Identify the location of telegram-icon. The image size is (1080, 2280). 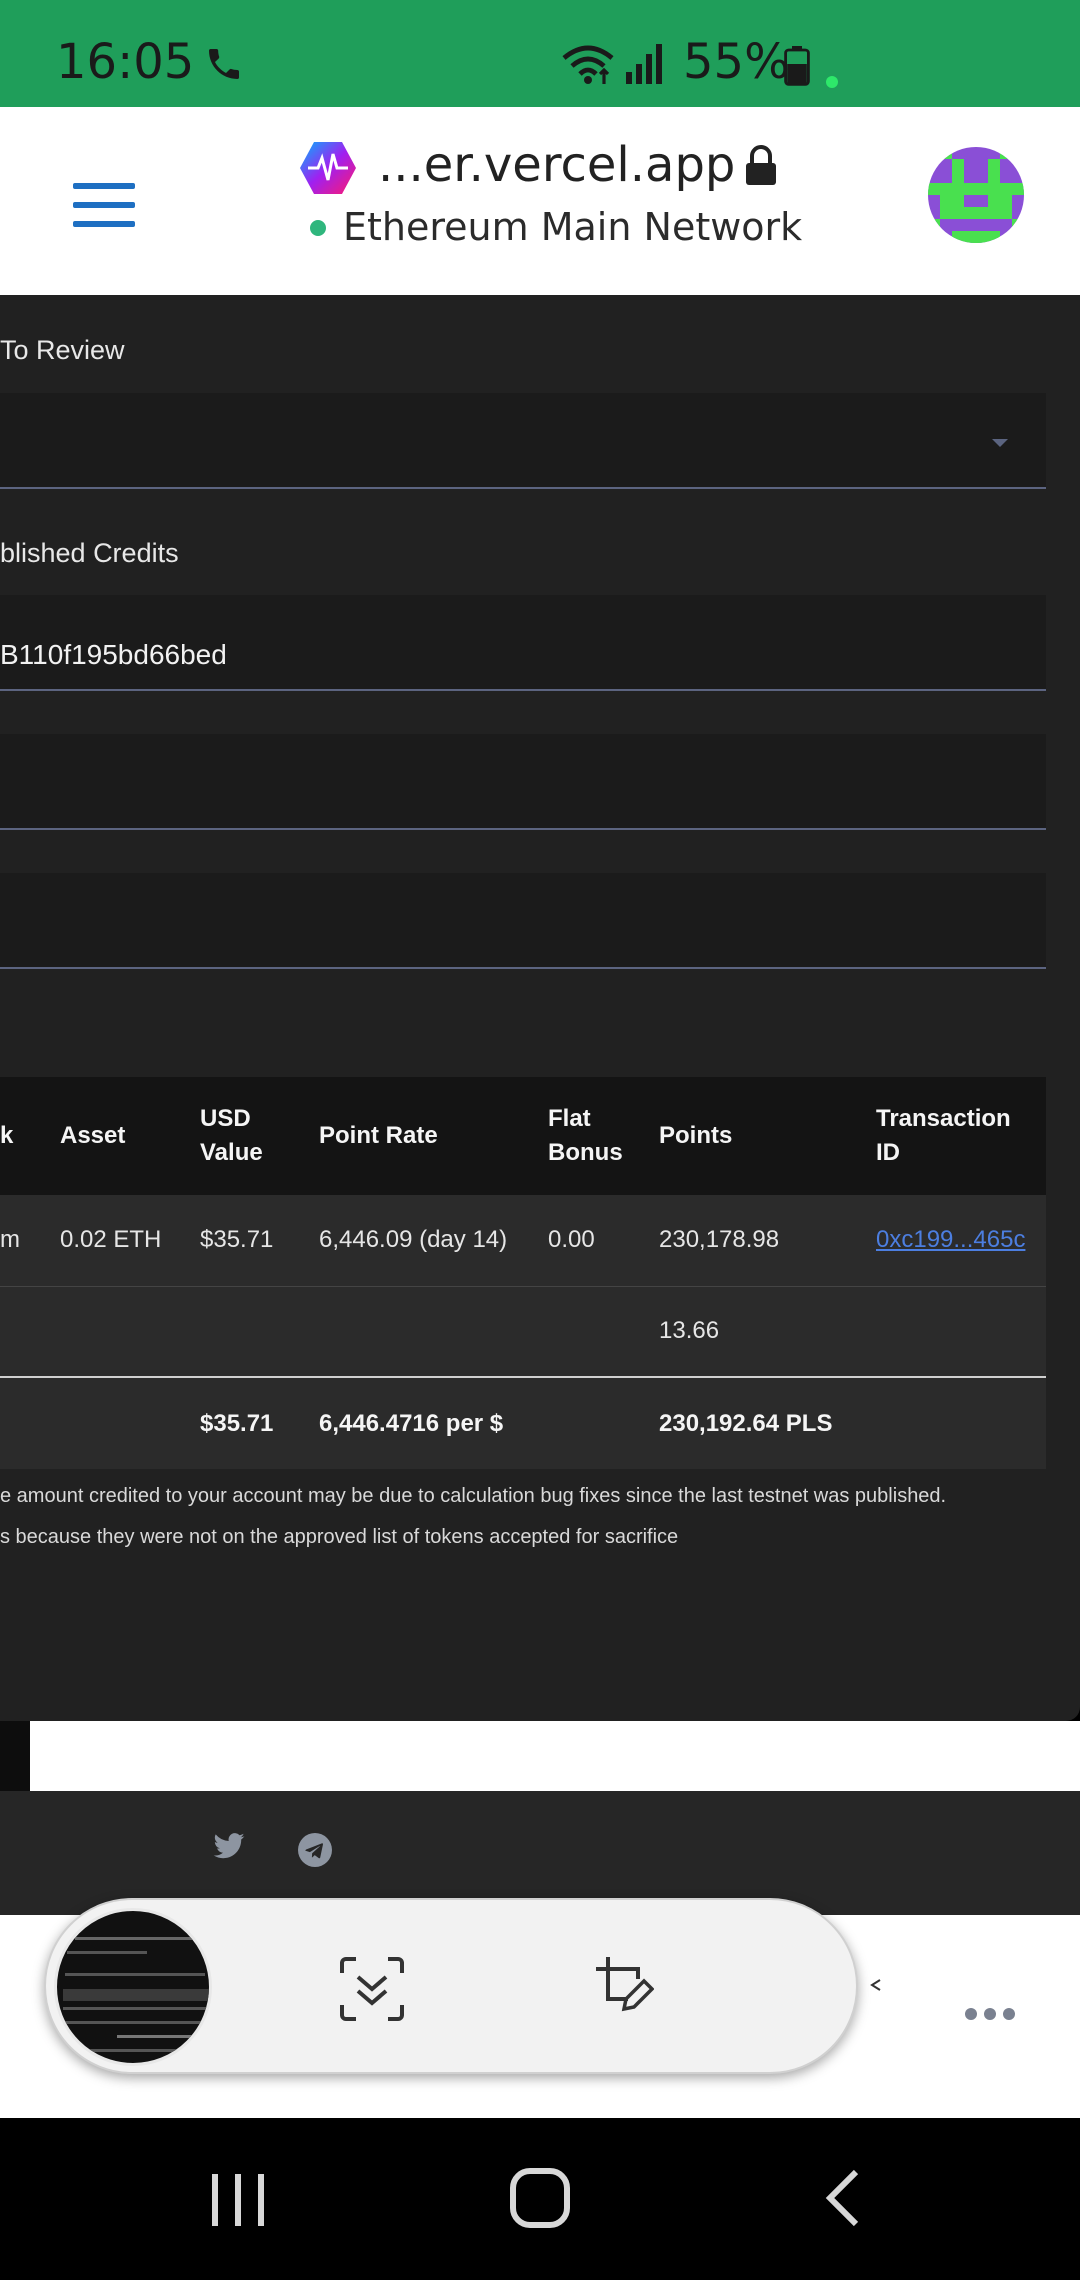
(315, 1850).